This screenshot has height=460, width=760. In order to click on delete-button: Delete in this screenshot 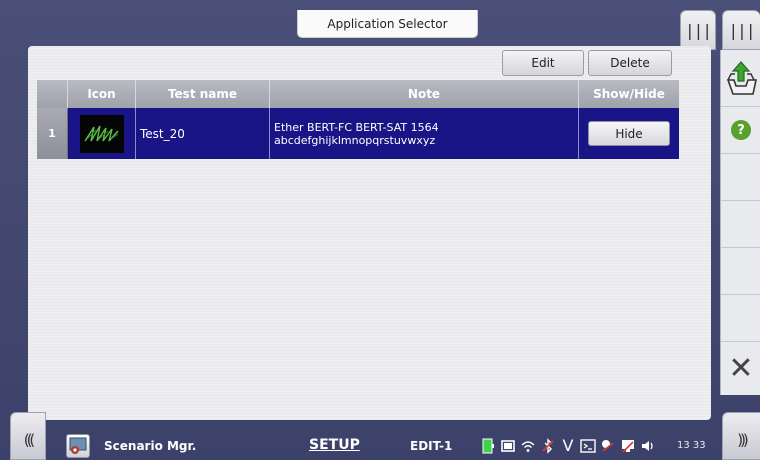, I will do `click(630, 63)`.